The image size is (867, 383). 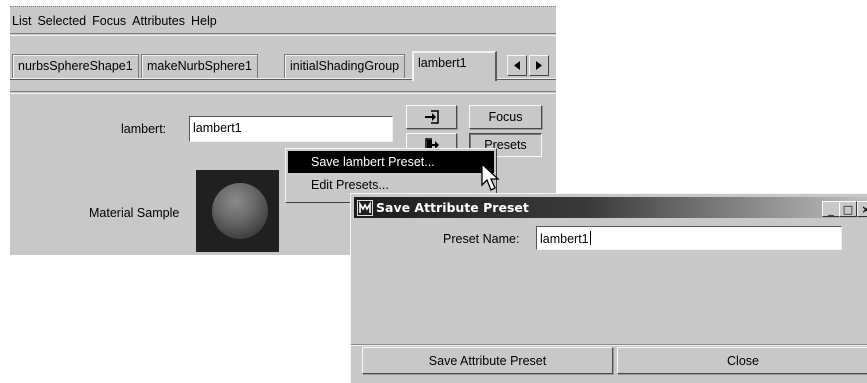 What do you see at coordinates (831, 209) in the screenshot?
I see `minimize-button: _` at bounding box center [831, 209].